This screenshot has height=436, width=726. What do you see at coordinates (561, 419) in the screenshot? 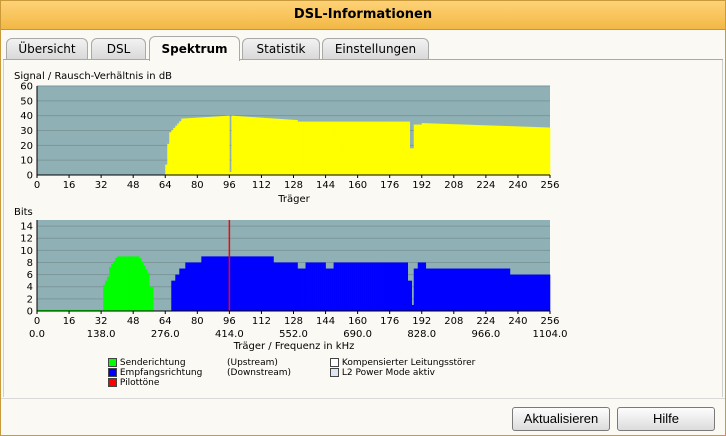
I see `refresh-button: Aktualisieren` at bounding box center [561, 419].